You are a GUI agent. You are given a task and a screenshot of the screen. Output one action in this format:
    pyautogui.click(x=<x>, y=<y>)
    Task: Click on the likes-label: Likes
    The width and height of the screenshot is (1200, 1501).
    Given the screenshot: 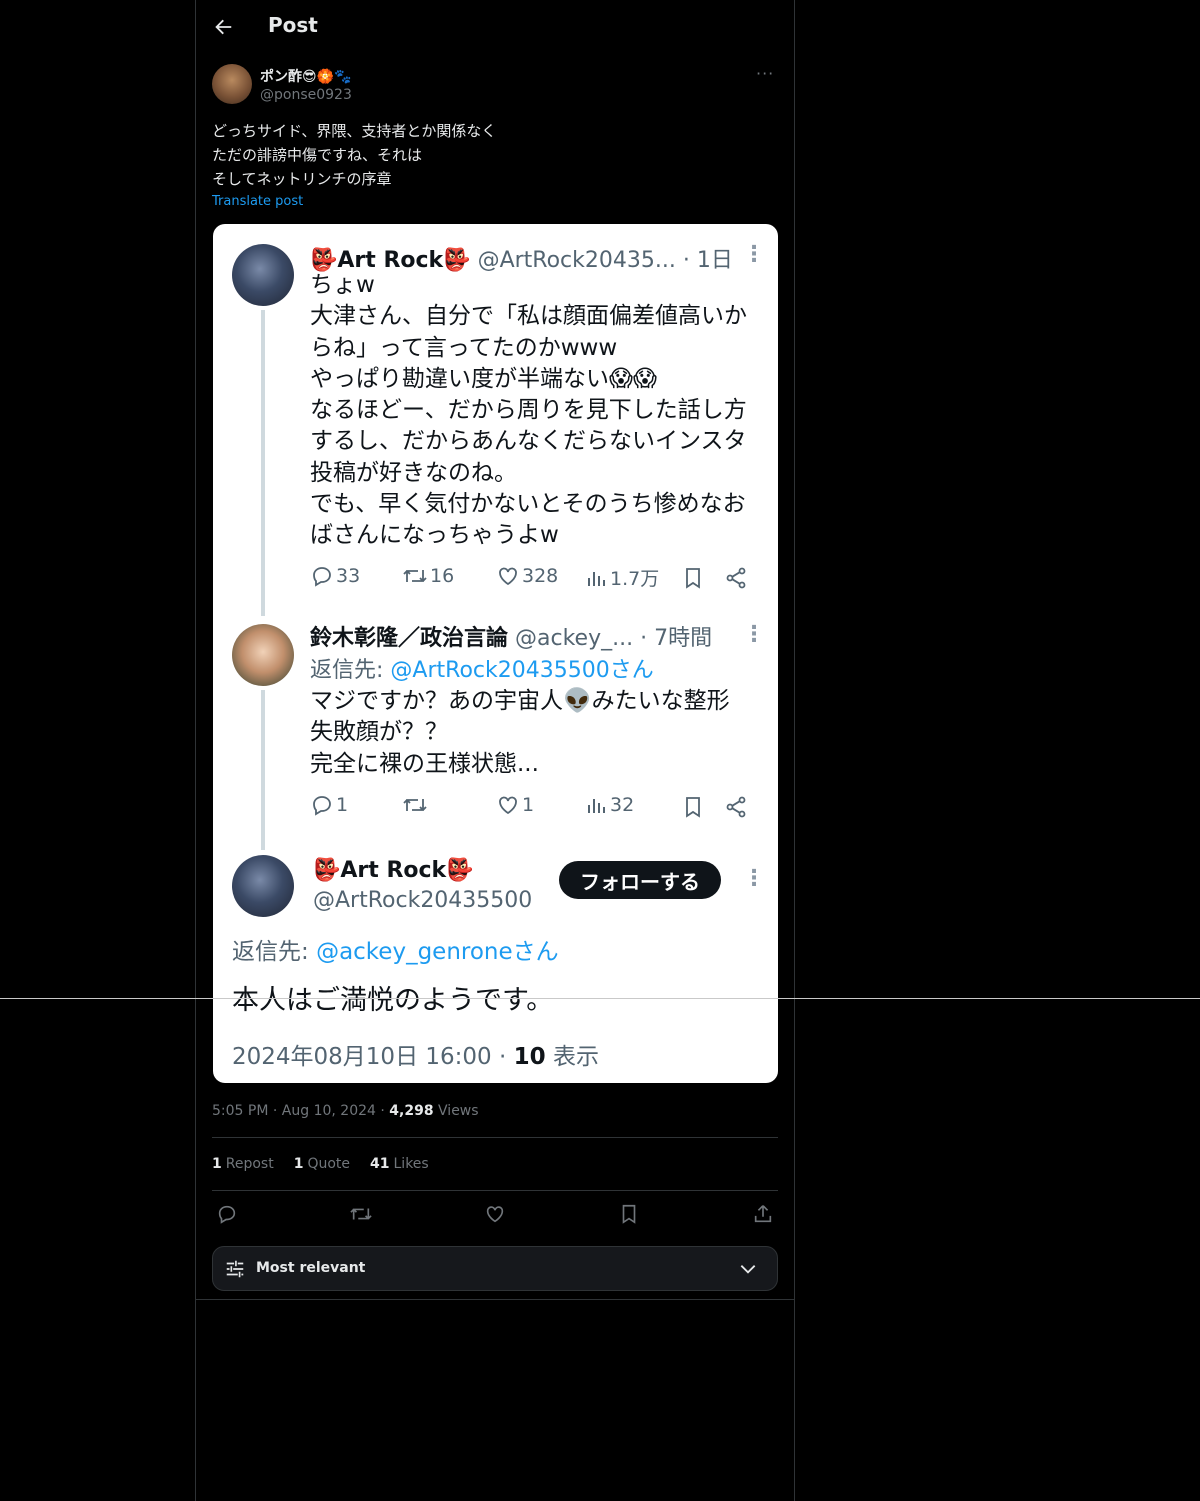 What is the action you would take?
    pyautogui.click(x=411, y=1164)
    